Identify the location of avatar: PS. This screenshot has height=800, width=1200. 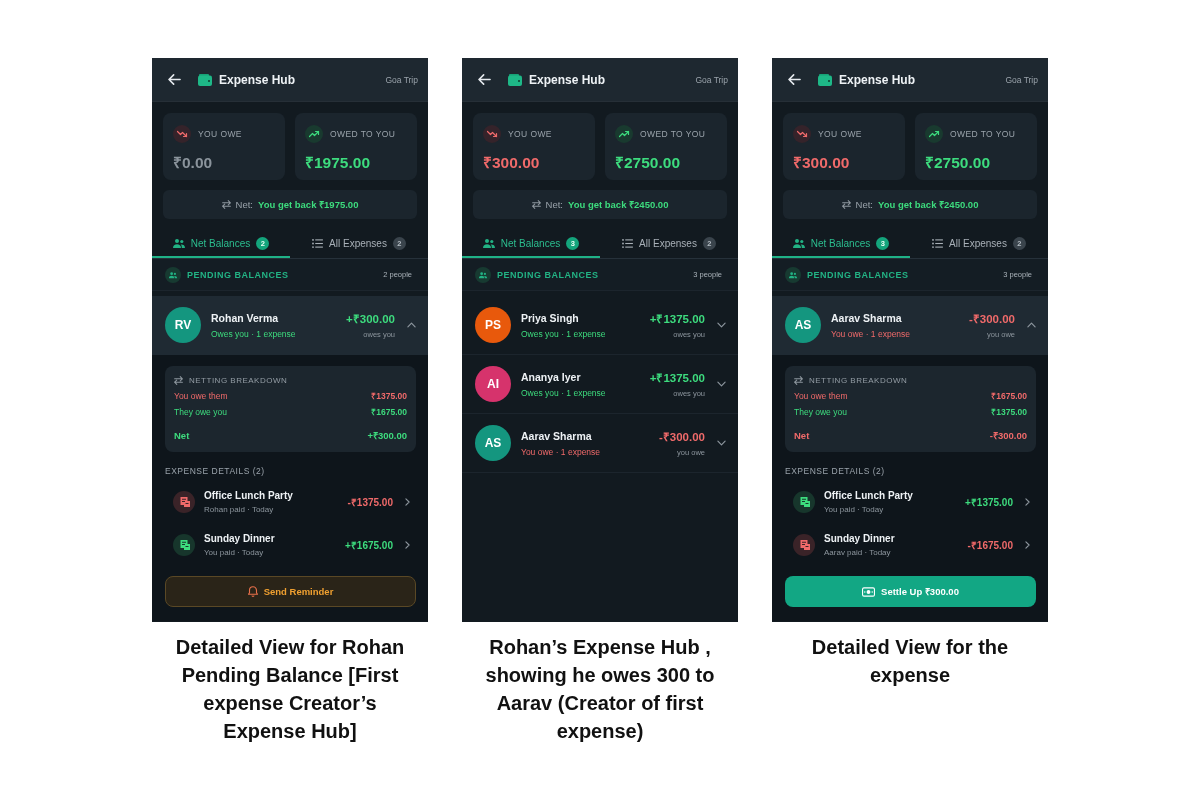
(493, 325).